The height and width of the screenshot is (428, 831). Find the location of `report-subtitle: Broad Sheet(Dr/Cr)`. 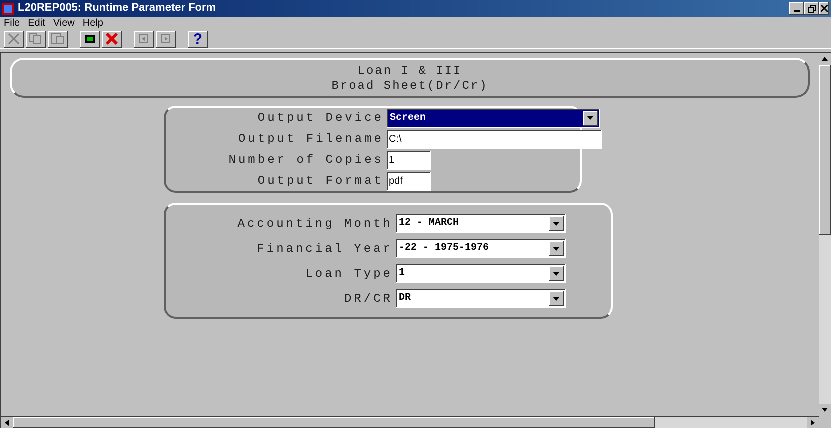

report-subtitle: Broad Sheet(Dr/Cr) is located at coordinates (410, 86).